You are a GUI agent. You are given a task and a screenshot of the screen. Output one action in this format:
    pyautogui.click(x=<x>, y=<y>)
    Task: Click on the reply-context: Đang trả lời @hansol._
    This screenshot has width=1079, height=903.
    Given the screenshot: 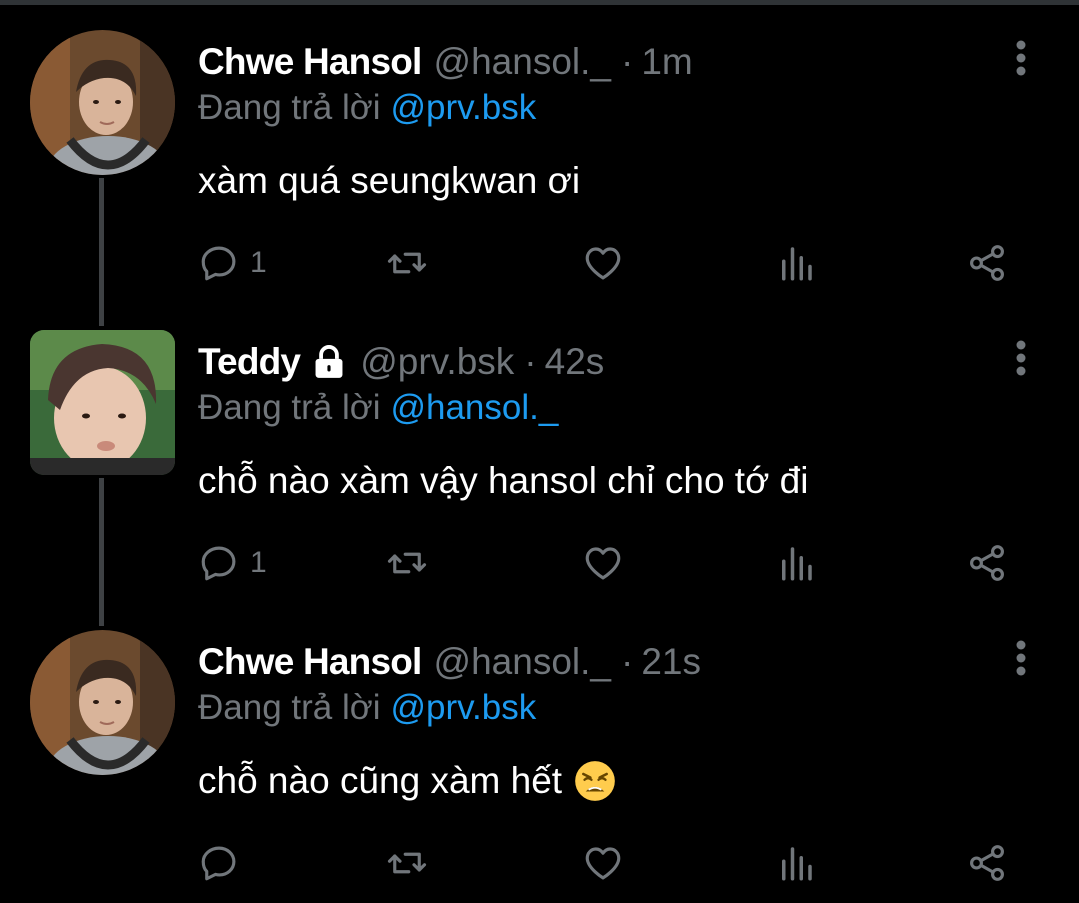 What is the action you would take?
    pyautogui.click(x=378, y=408)
    